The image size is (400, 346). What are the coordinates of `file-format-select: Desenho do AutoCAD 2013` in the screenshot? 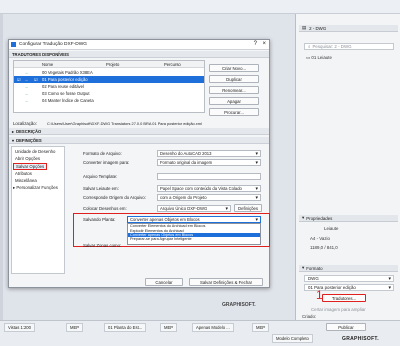 It's located at (209, 153).